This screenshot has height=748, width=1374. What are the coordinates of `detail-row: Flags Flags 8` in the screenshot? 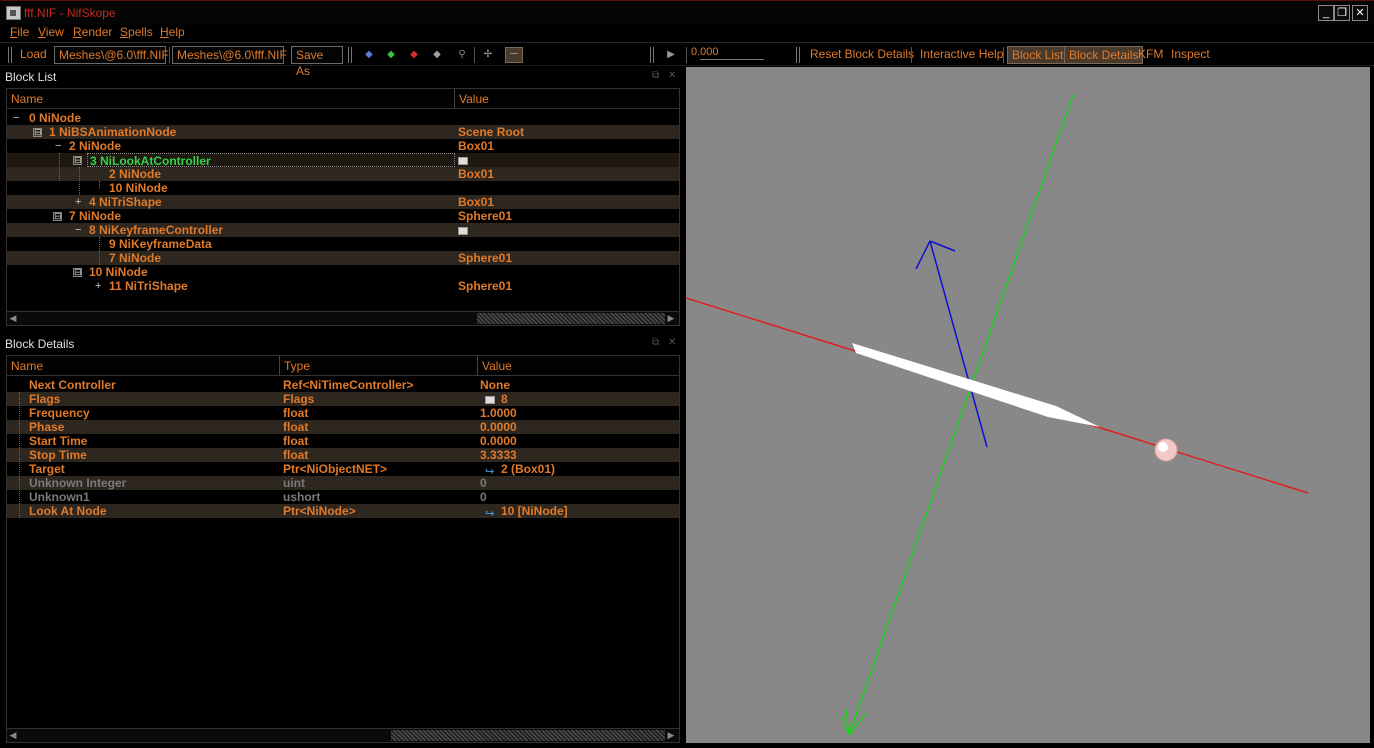 It's located at (343, 399).